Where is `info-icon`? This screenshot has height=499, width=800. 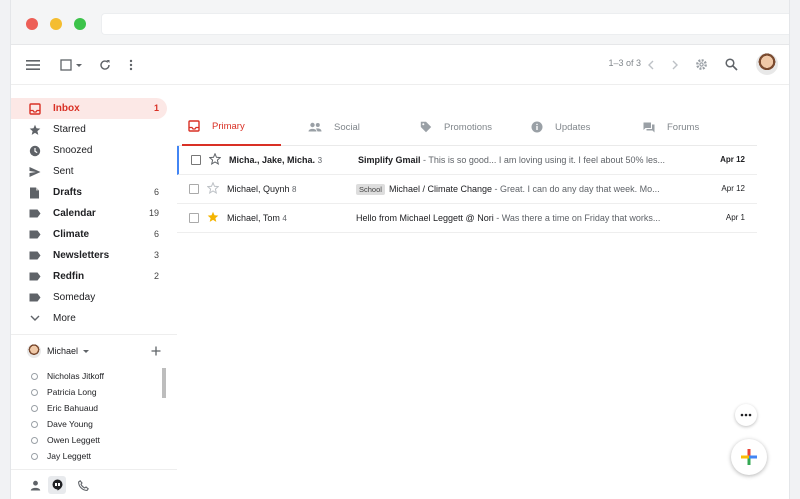 info-icon is located at coordinates (537, 127).